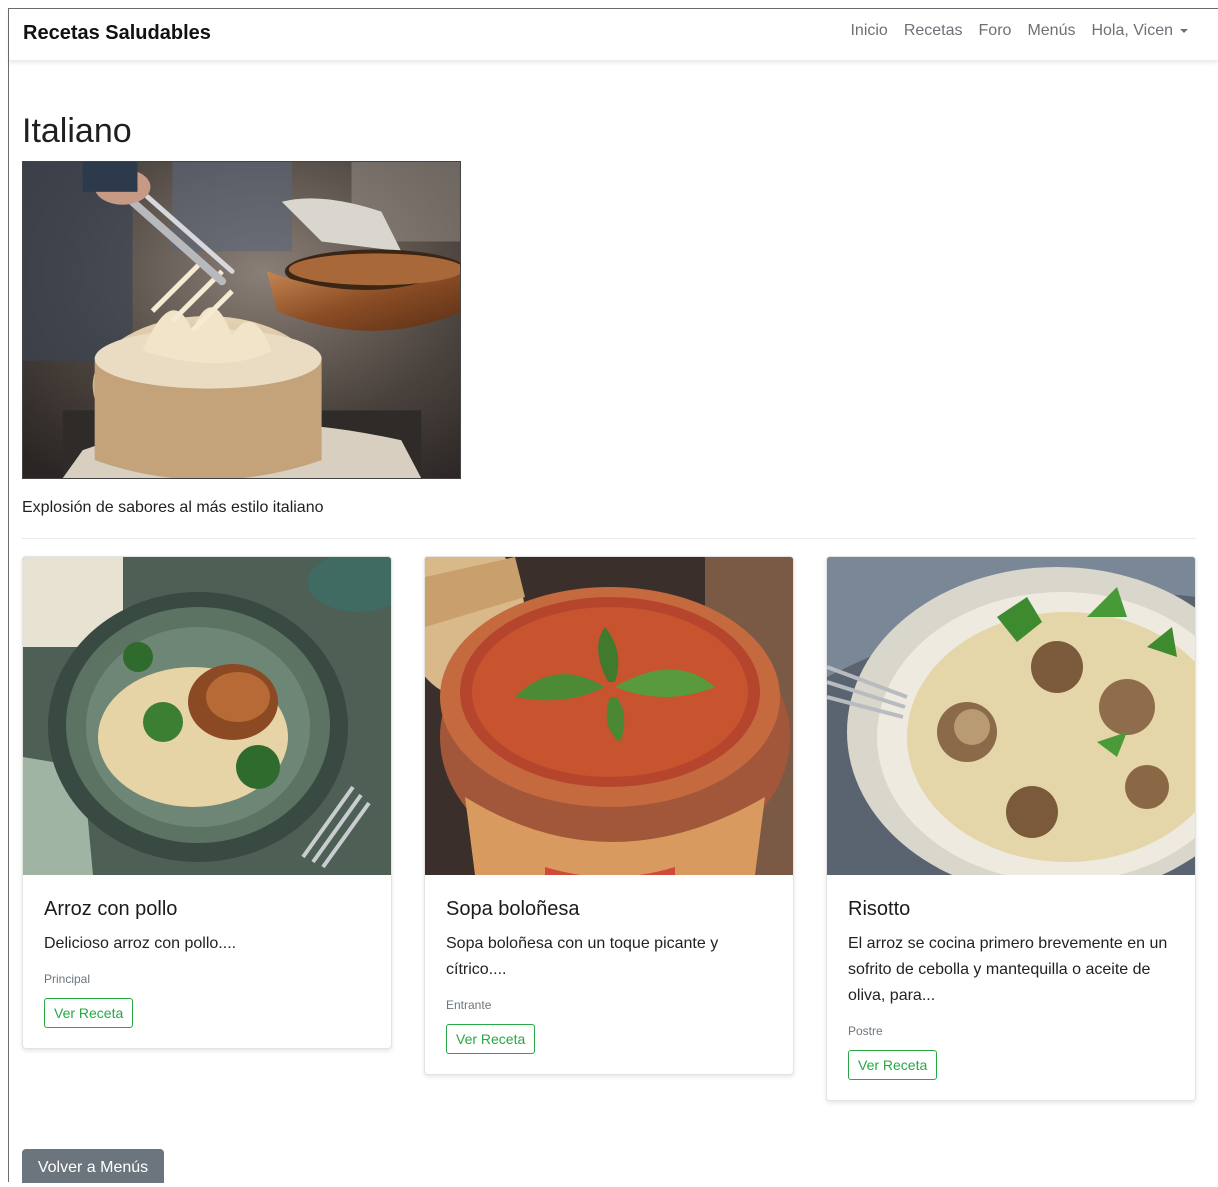  What do you see at coordinates (241, 320) in the screenshot?
I see `menu-hero-image` at bounding box center [241, 320].